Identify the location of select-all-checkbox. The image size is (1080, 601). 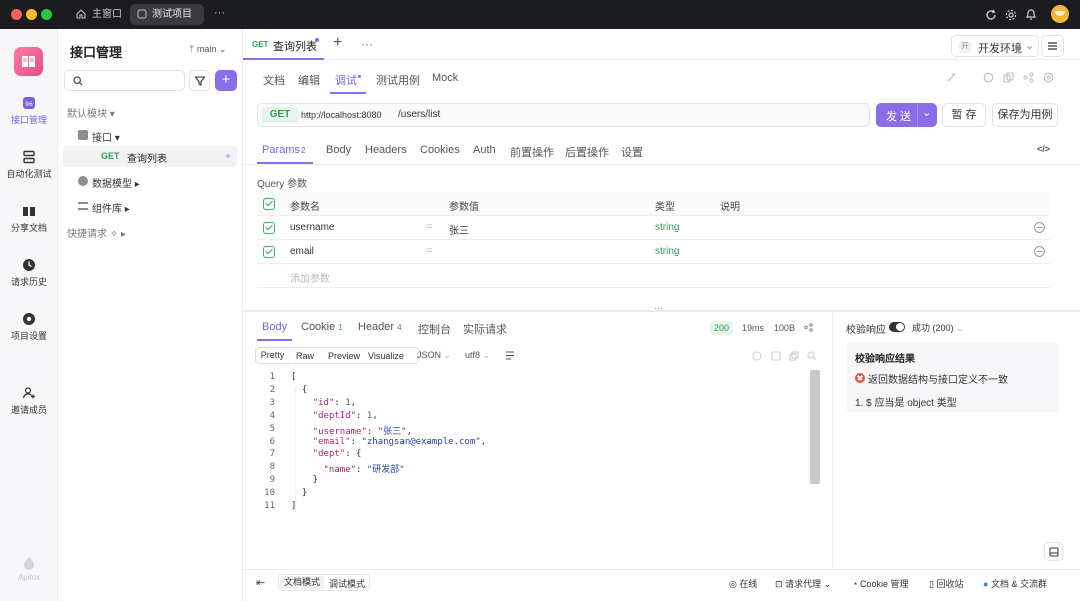
(269, 204).